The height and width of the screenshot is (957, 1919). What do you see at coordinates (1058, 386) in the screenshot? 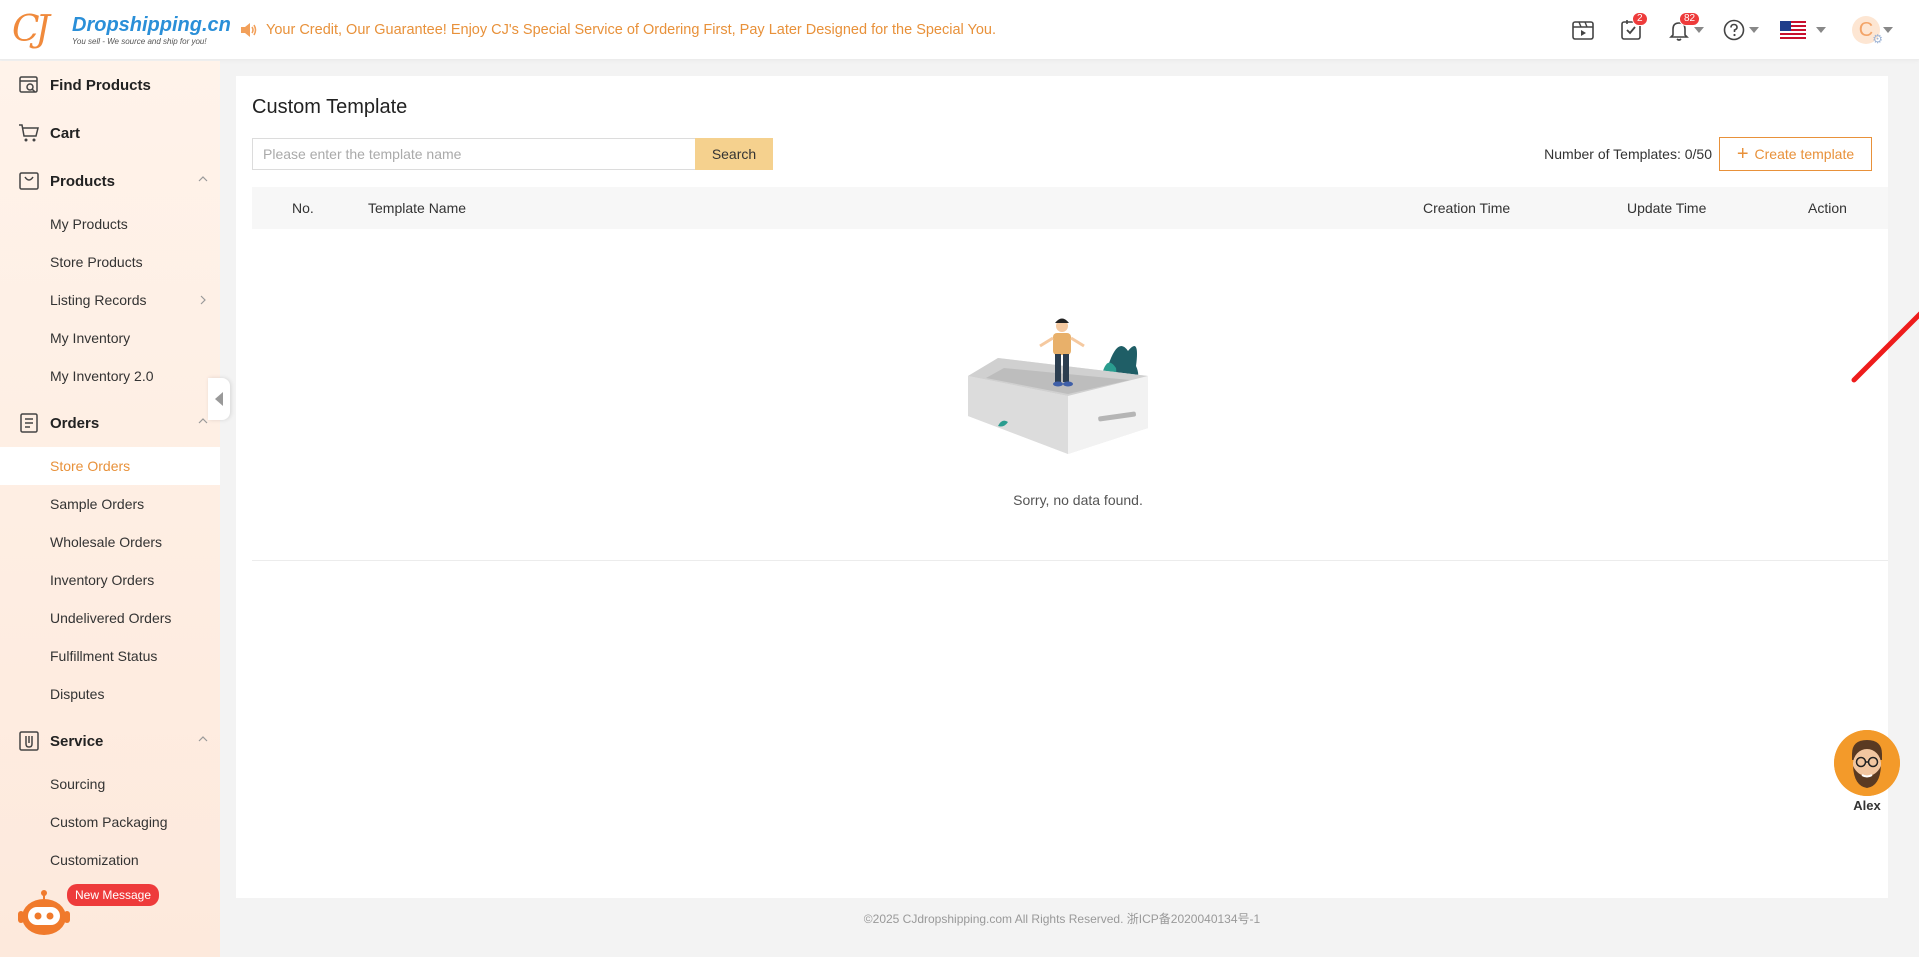
I see `empty-box-illustration` at bounding box center [1058, 386].